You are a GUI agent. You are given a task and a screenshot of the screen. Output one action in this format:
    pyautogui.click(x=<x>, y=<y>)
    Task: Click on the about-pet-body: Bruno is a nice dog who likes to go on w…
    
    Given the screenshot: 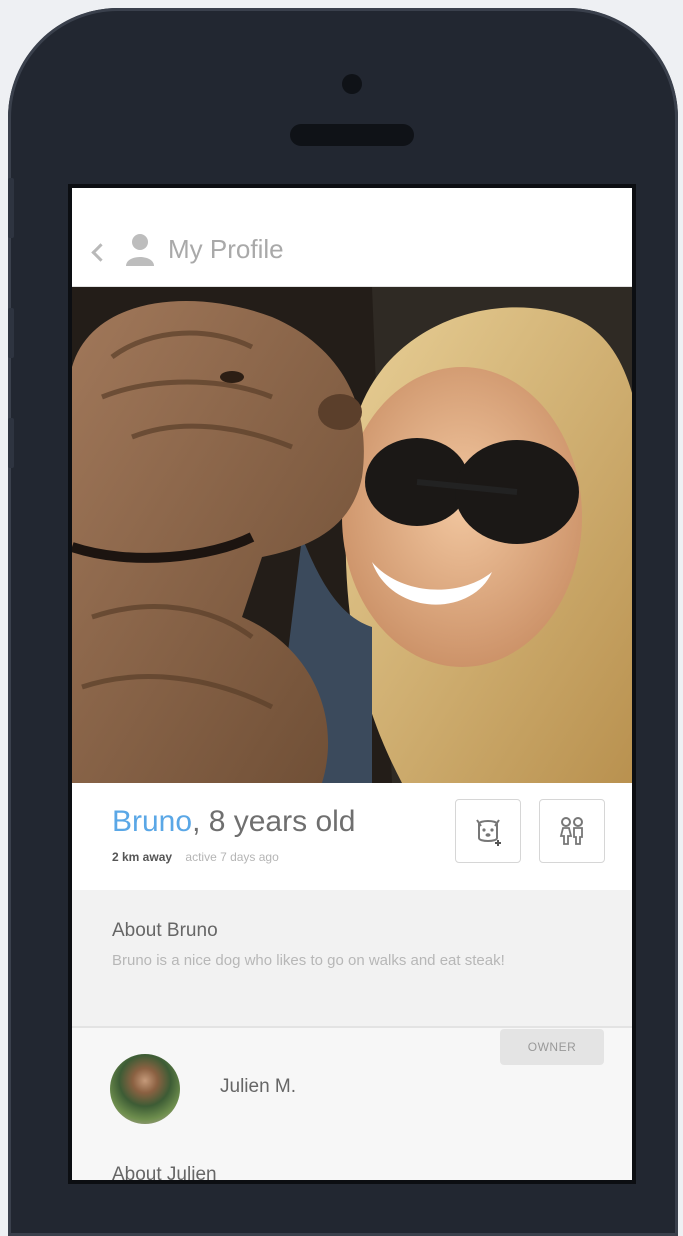 What is the action you would take?
    pyautogui.click(x=308, y=960)
    